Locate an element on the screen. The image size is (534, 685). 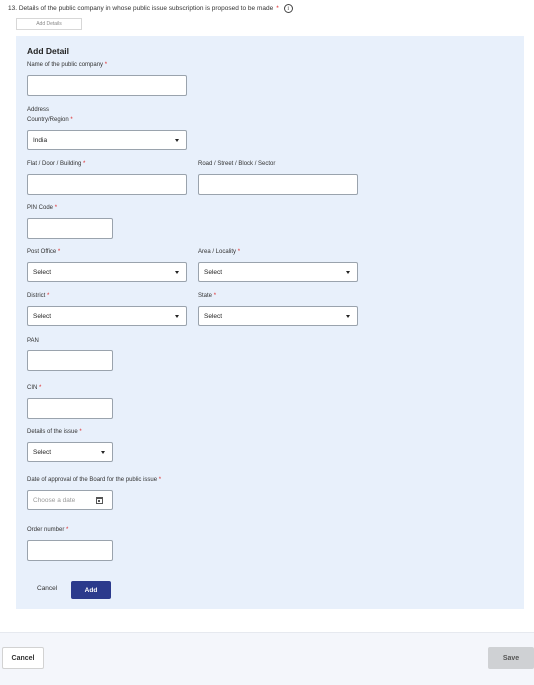
post-office-select-value: Select is located at coordinates (42, 272).